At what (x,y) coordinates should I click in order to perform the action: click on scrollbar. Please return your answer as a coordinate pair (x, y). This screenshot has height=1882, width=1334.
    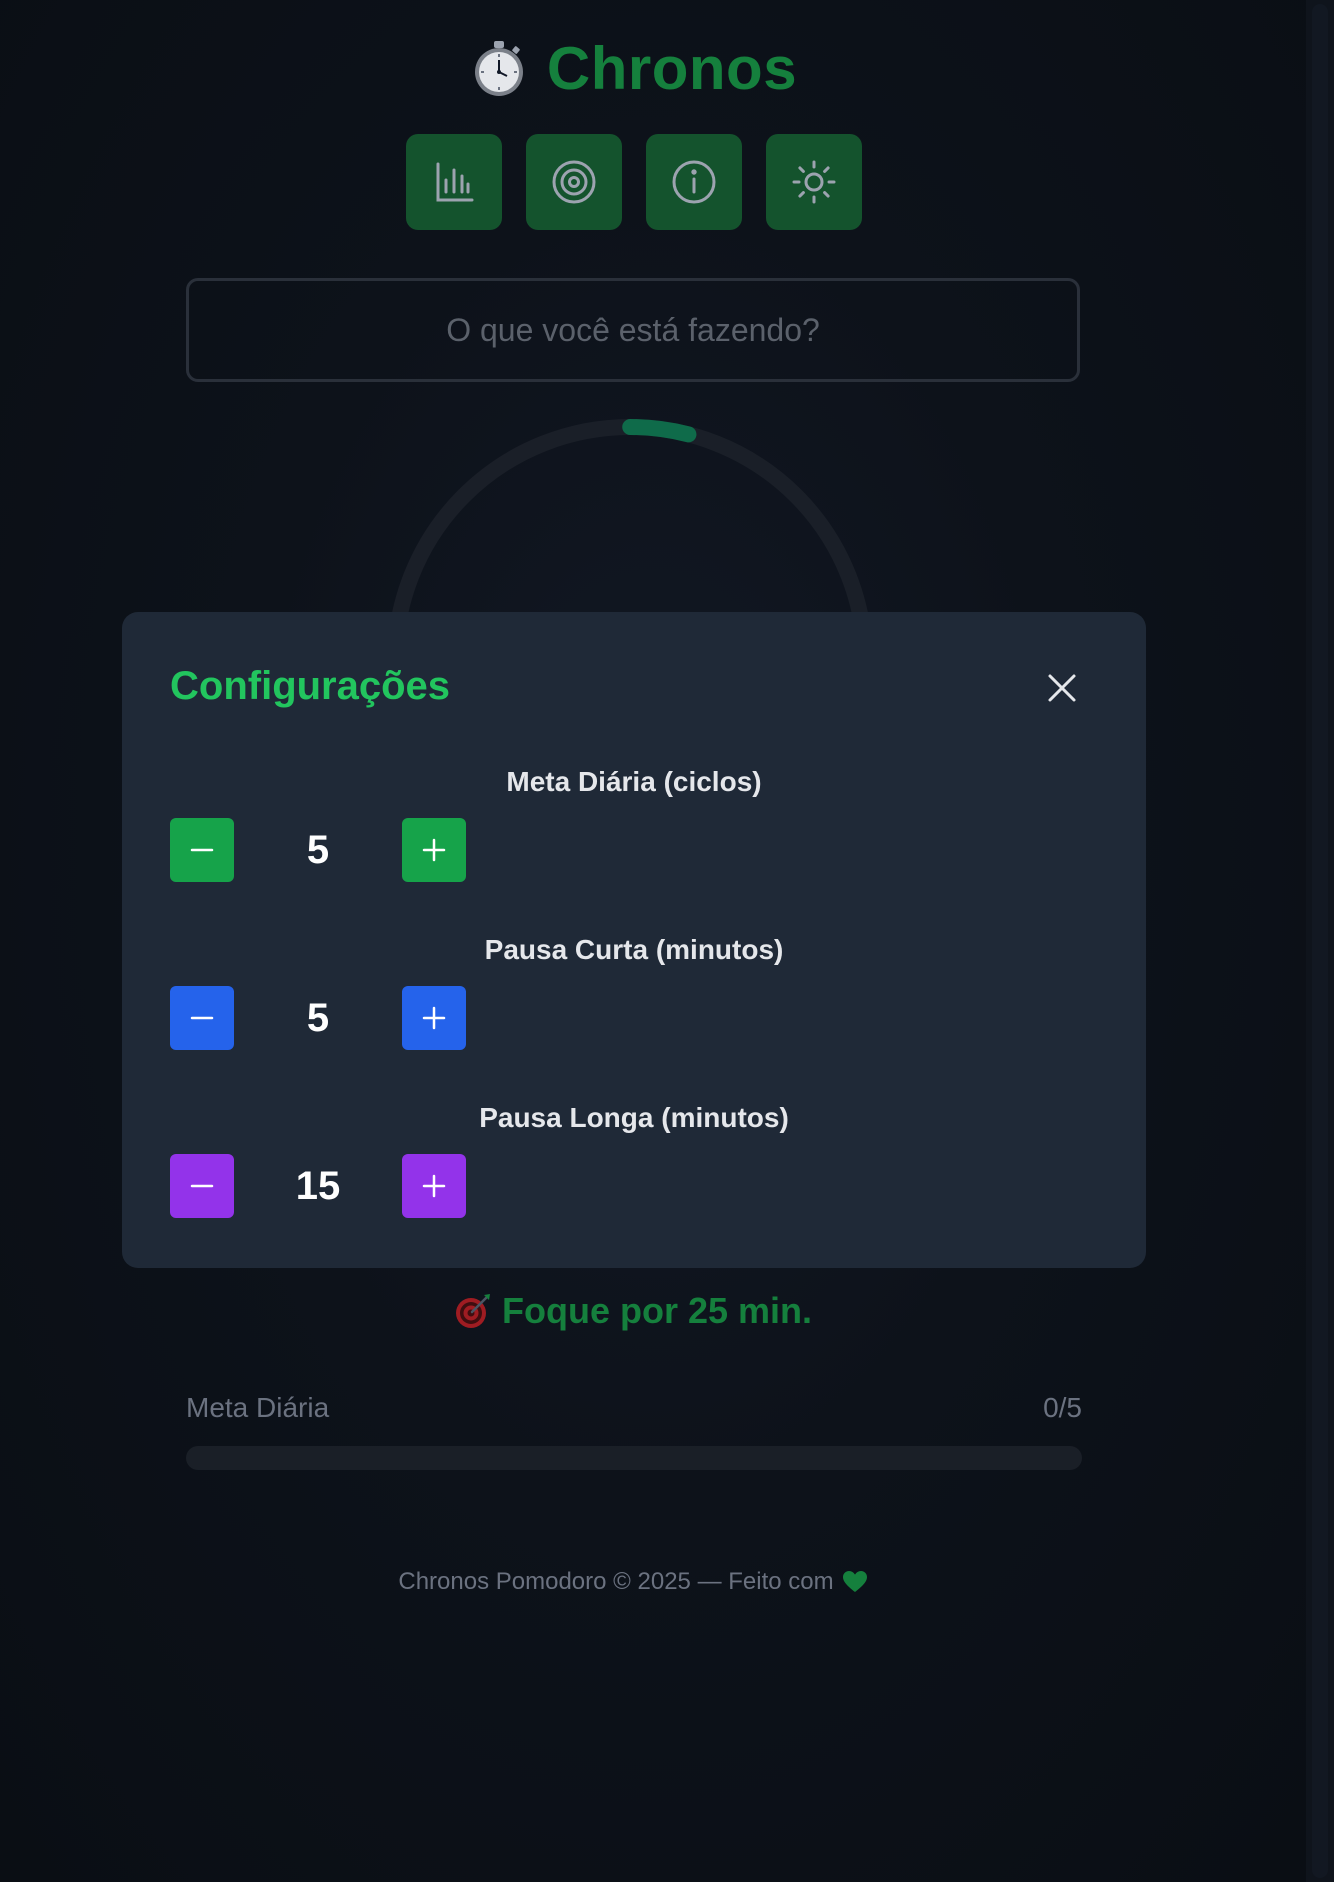
    Looking at the image, I should click on (1320, 941).